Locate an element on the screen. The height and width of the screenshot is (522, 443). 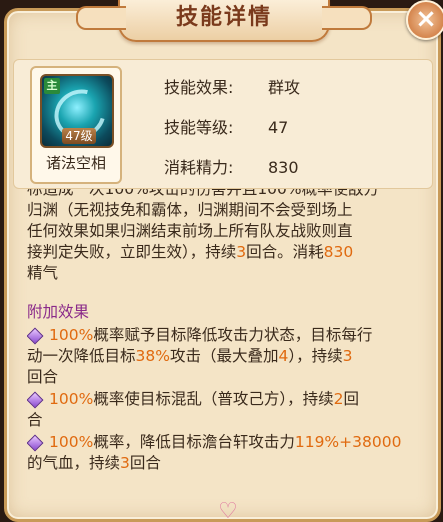
effect-text: 回 is located at coordinates (351, 399).